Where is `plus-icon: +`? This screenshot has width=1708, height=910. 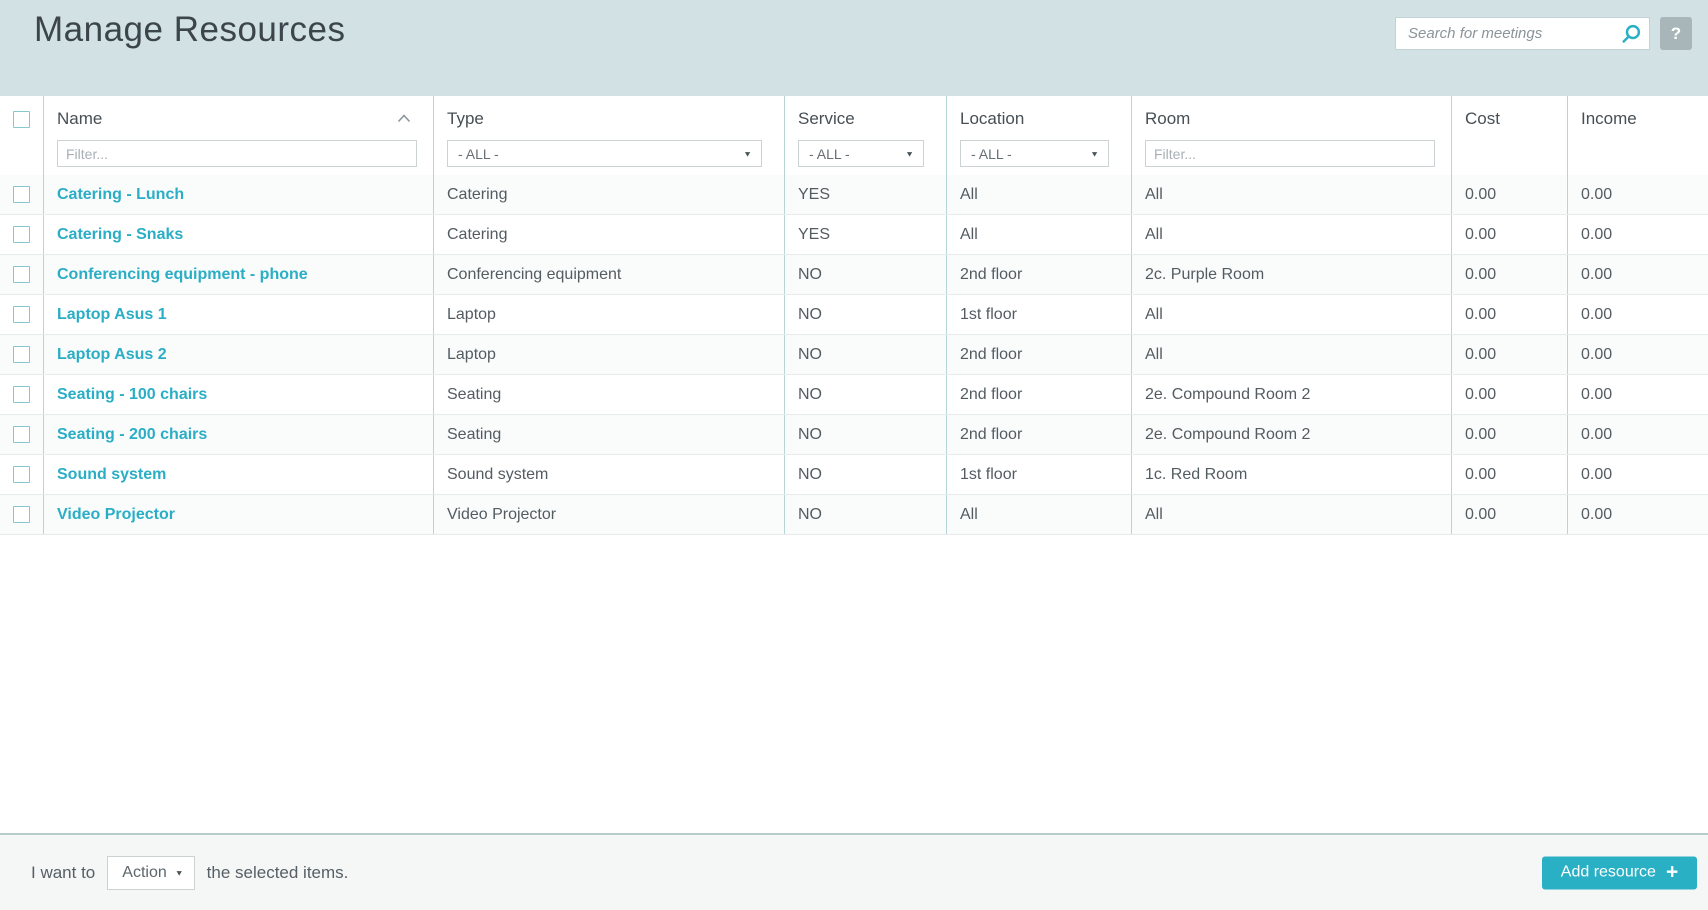
plus-icon: + is located at coordinates (1672, 871).